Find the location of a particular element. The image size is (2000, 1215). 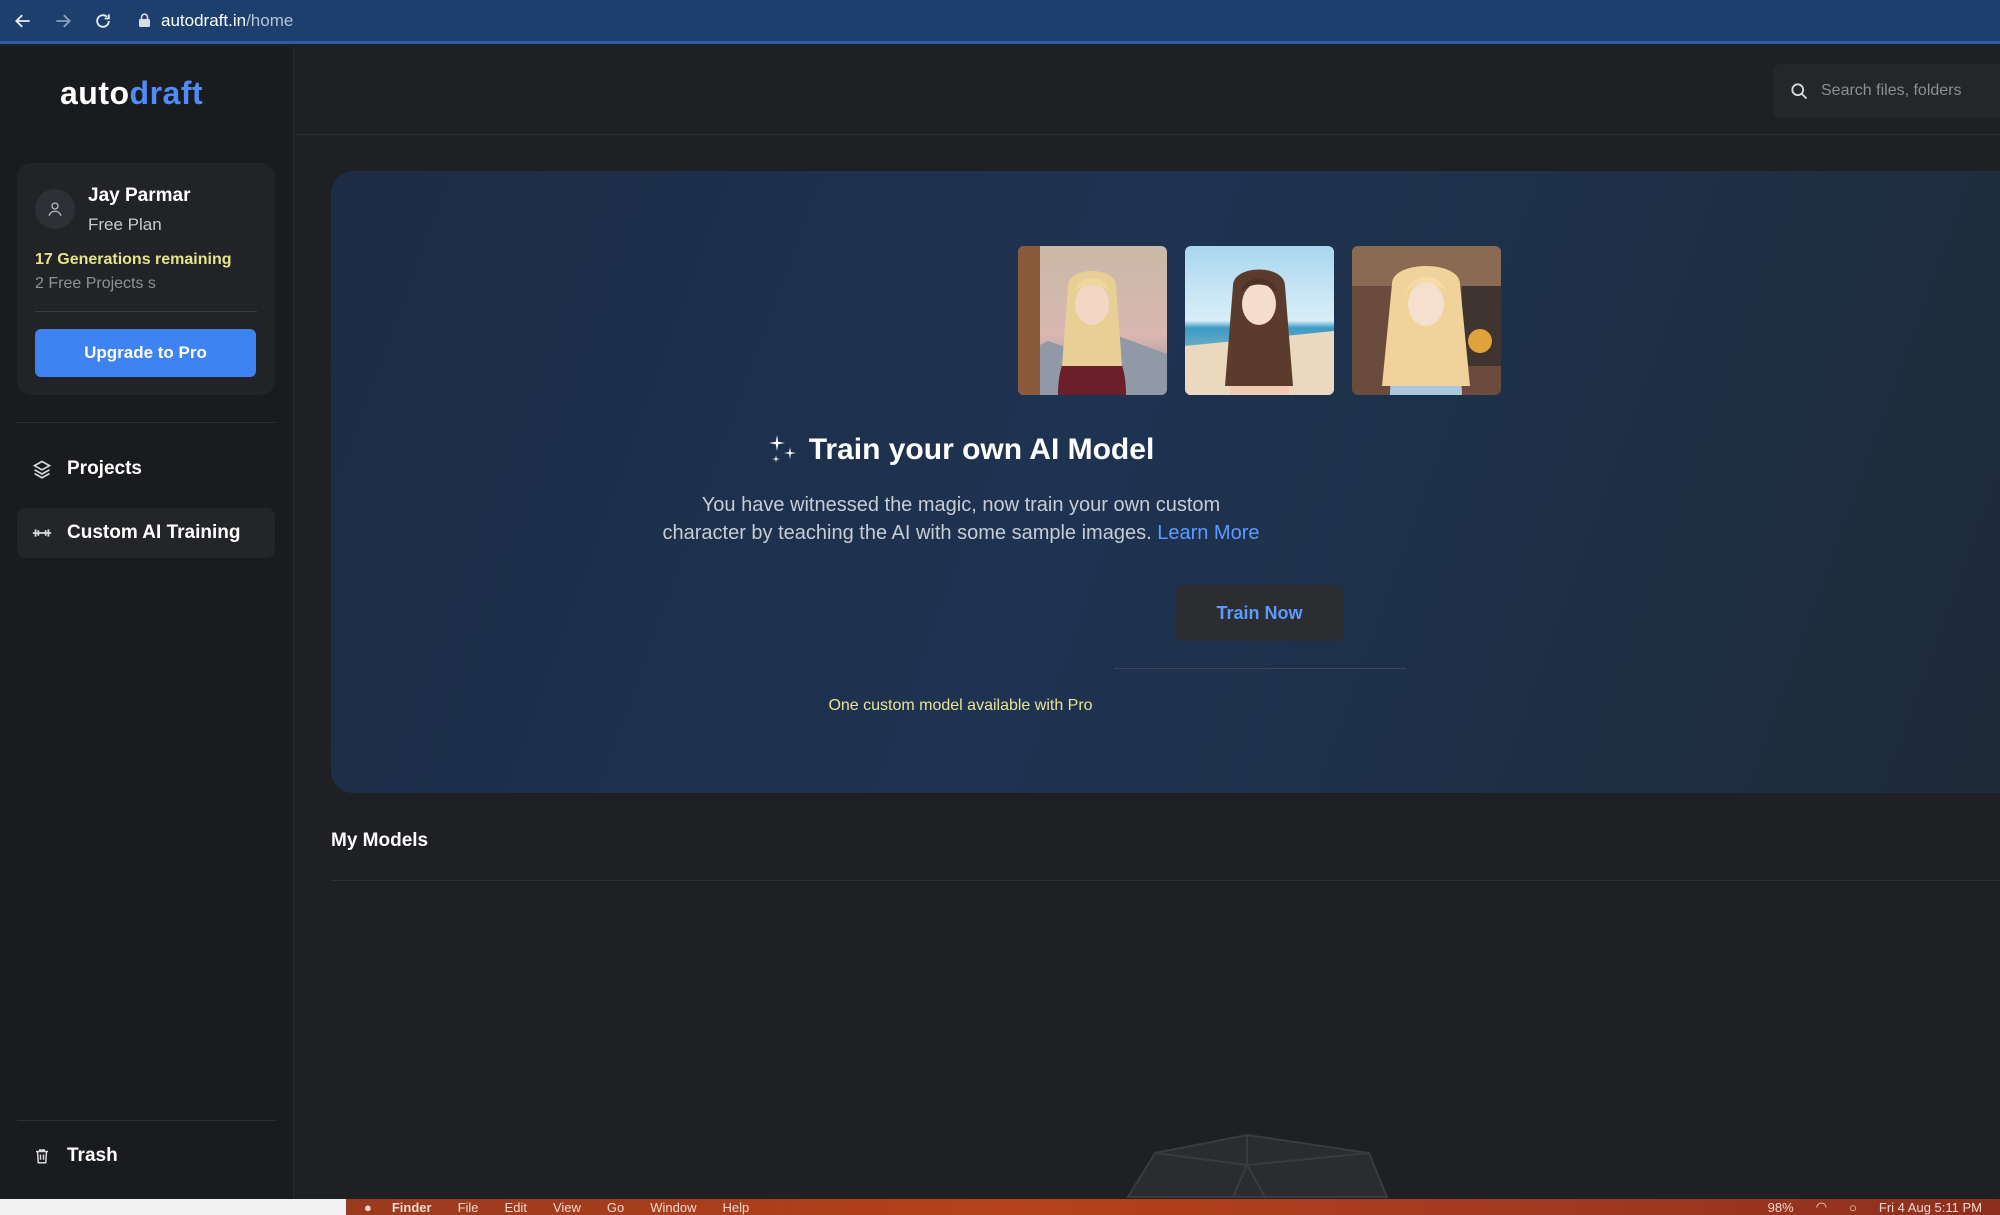

apple-icon: ● is located at coordinates (368, 1207).